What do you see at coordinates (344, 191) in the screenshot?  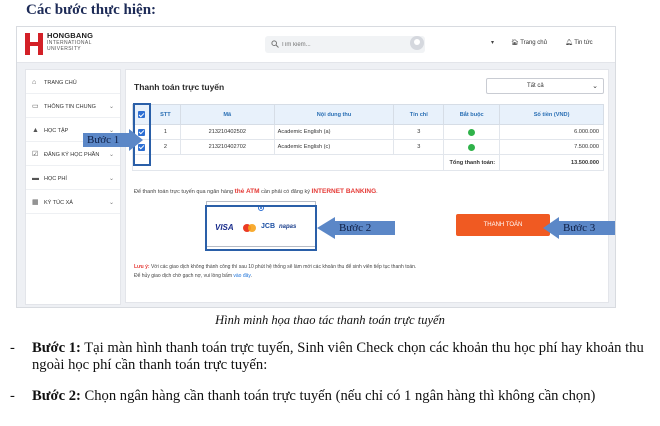 I see `note-internet-banking: INTERNET BANKING` at bounding box center [344, 191].